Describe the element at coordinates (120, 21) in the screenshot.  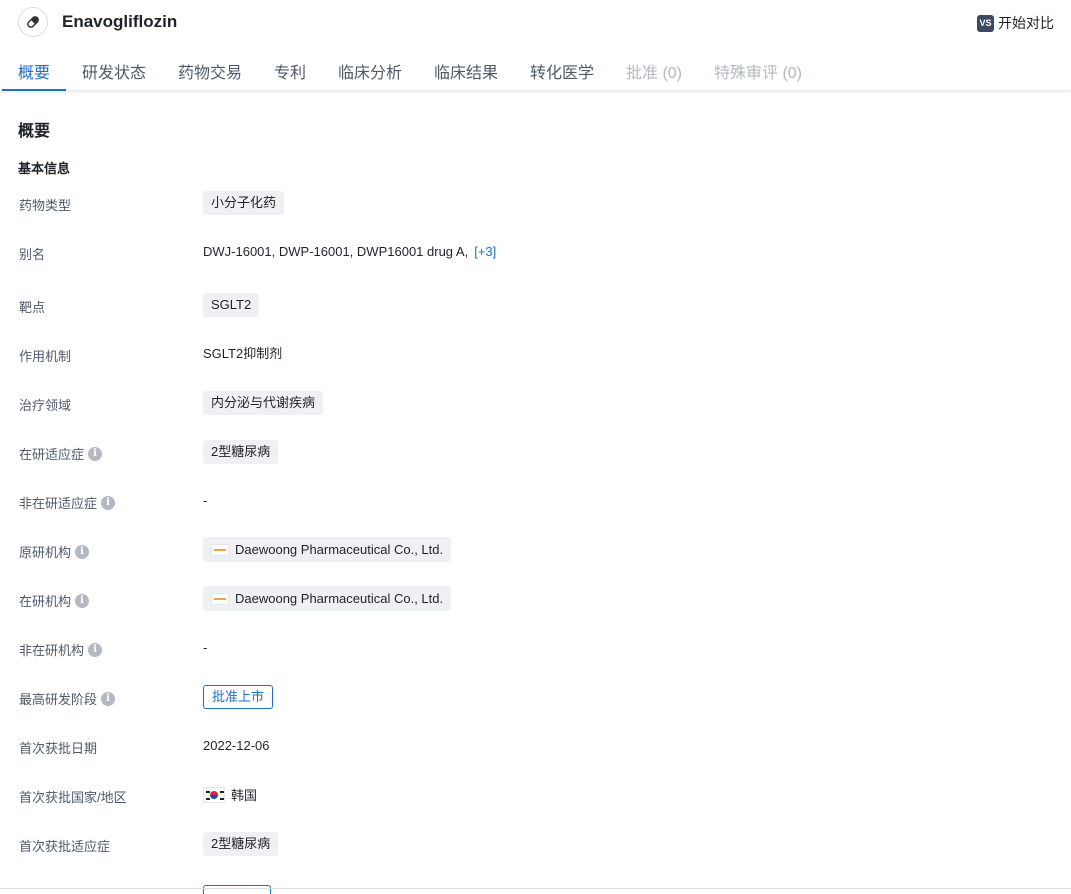
I see `drug-title: Enavogliflozin` at that location.